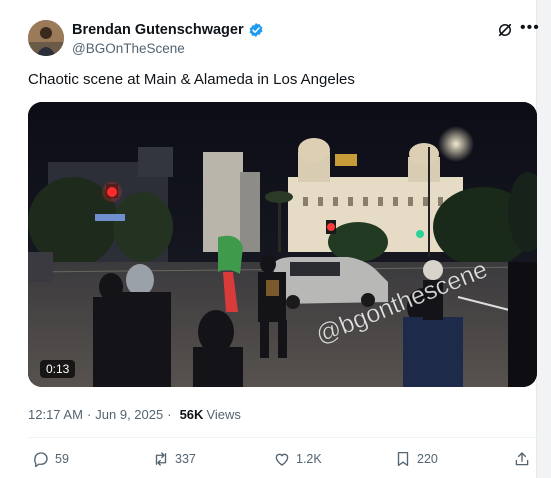  Describe the element at coordinates (161, 459) in the screenshot. I see `repost-icon` at that location.